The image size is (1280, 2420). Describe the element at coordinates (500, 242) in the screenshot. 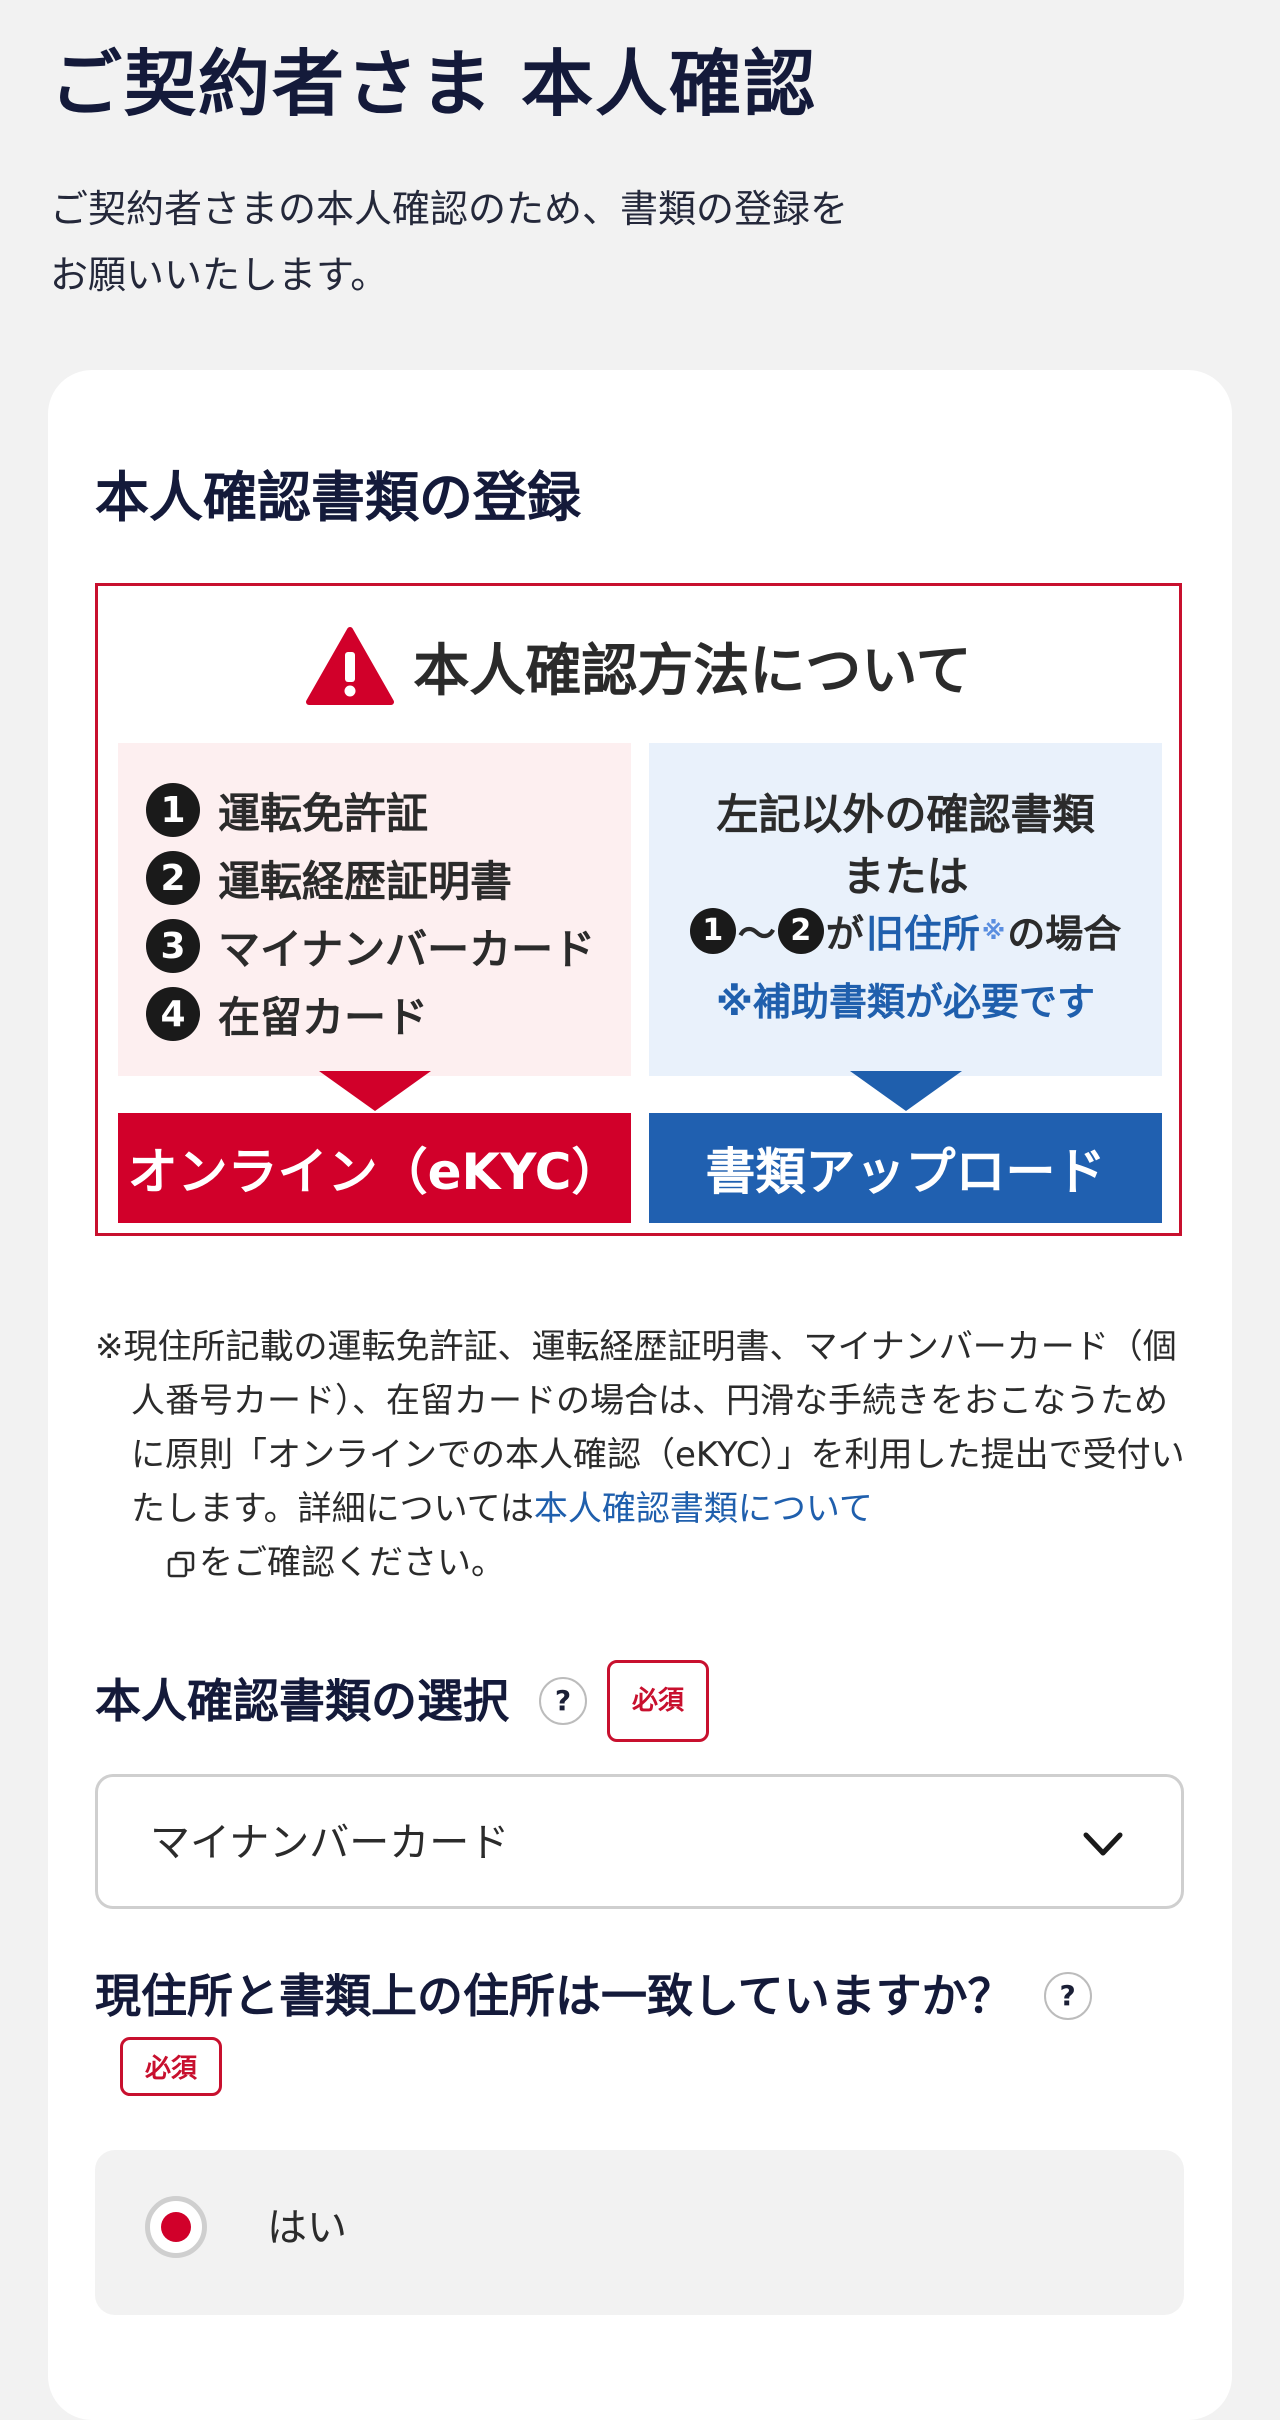

I see `page-description: ご契約者さまの本人確認のため、書類の登録を お願いいたします。` at that location.